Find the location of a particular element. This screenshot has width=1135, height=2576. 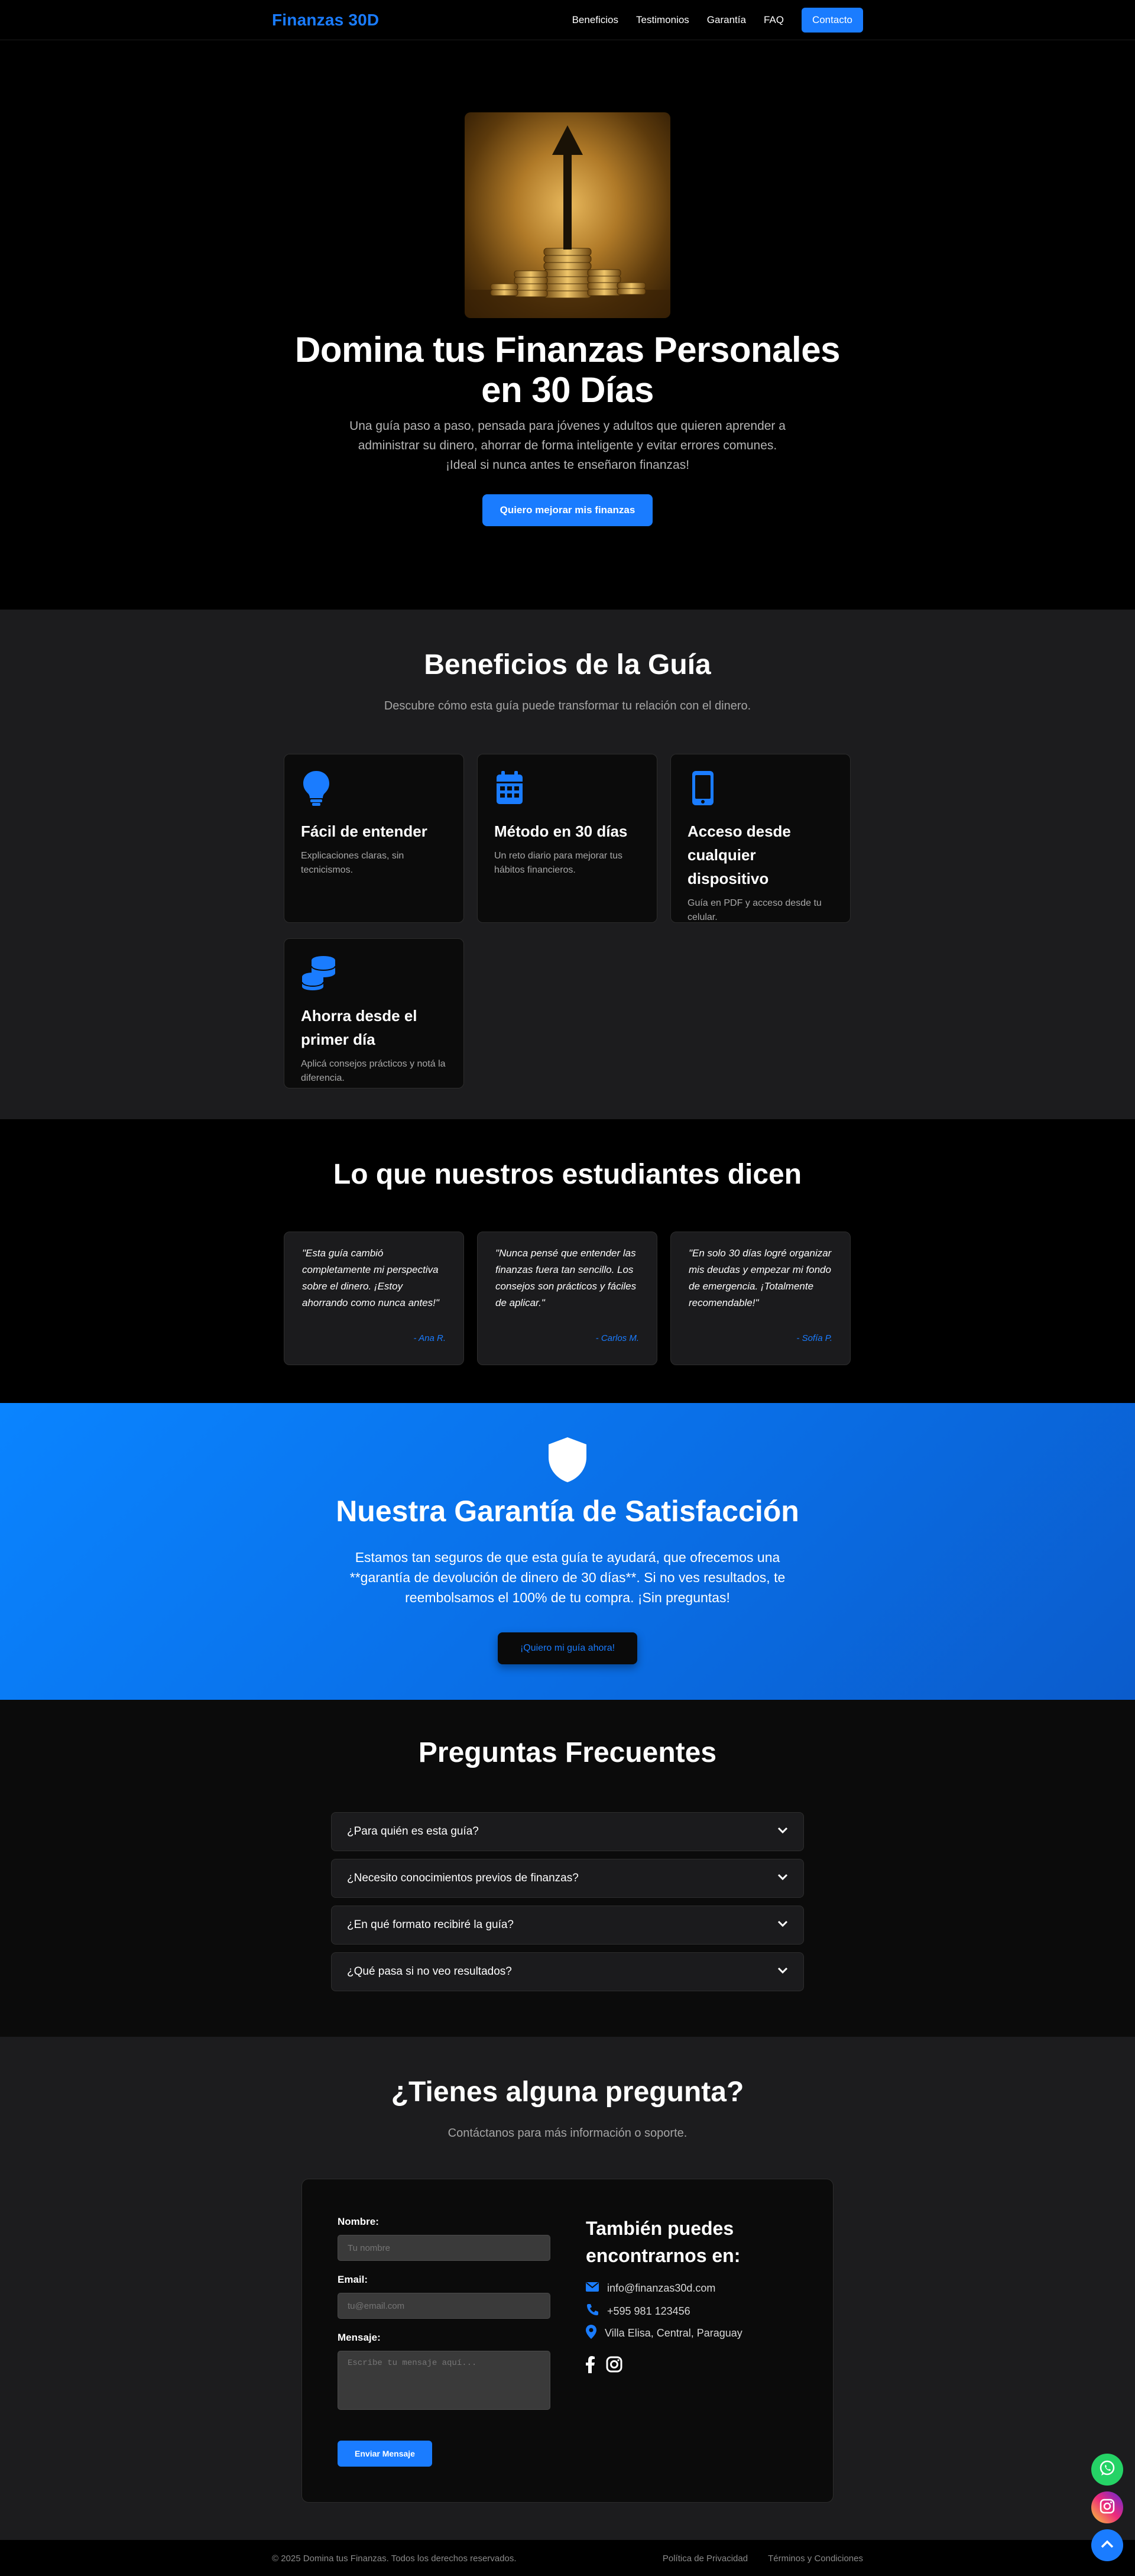

privacy-link: Política de Privacidad is located at coordinates (706, 2559).